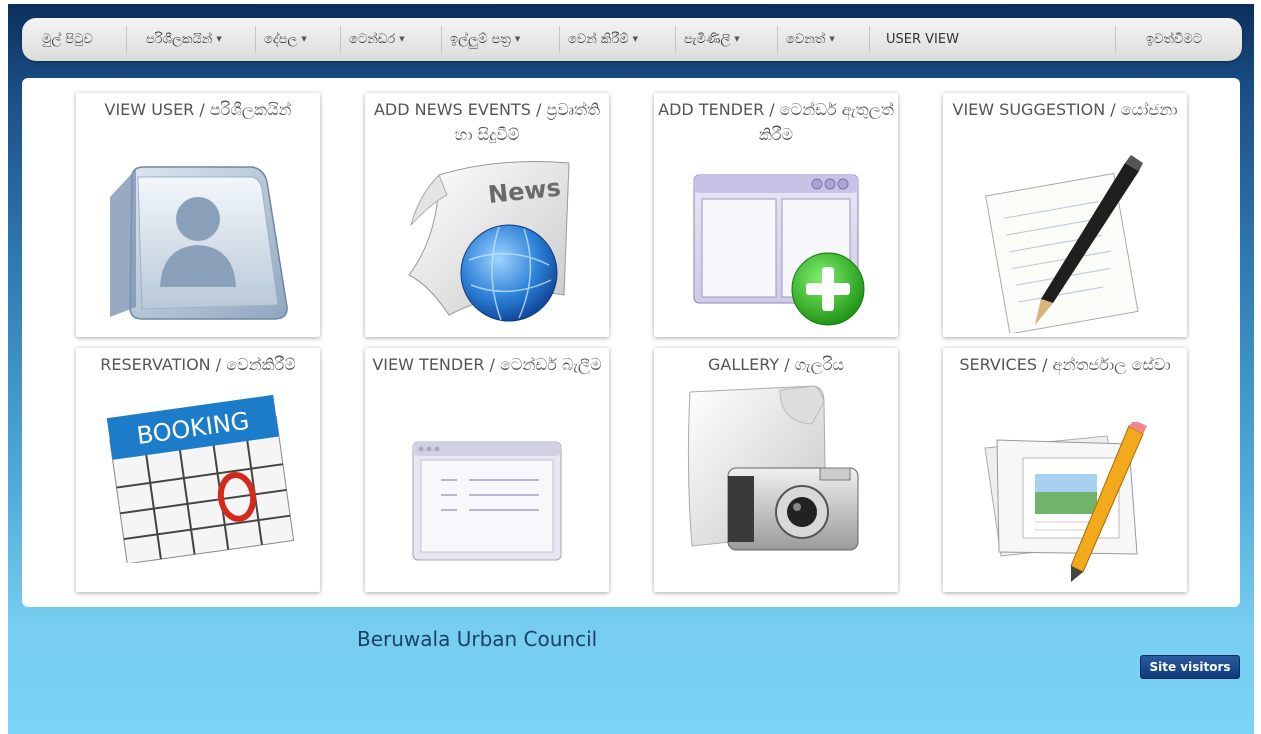 Image resolution: width=1261 pixels, height=734 pixels. What do you see at coordinates (198, 364) in the screenshot?
I see `tile-title: RESERVATION / වෙන්කිරීම්` at bounding box center [198, 364].